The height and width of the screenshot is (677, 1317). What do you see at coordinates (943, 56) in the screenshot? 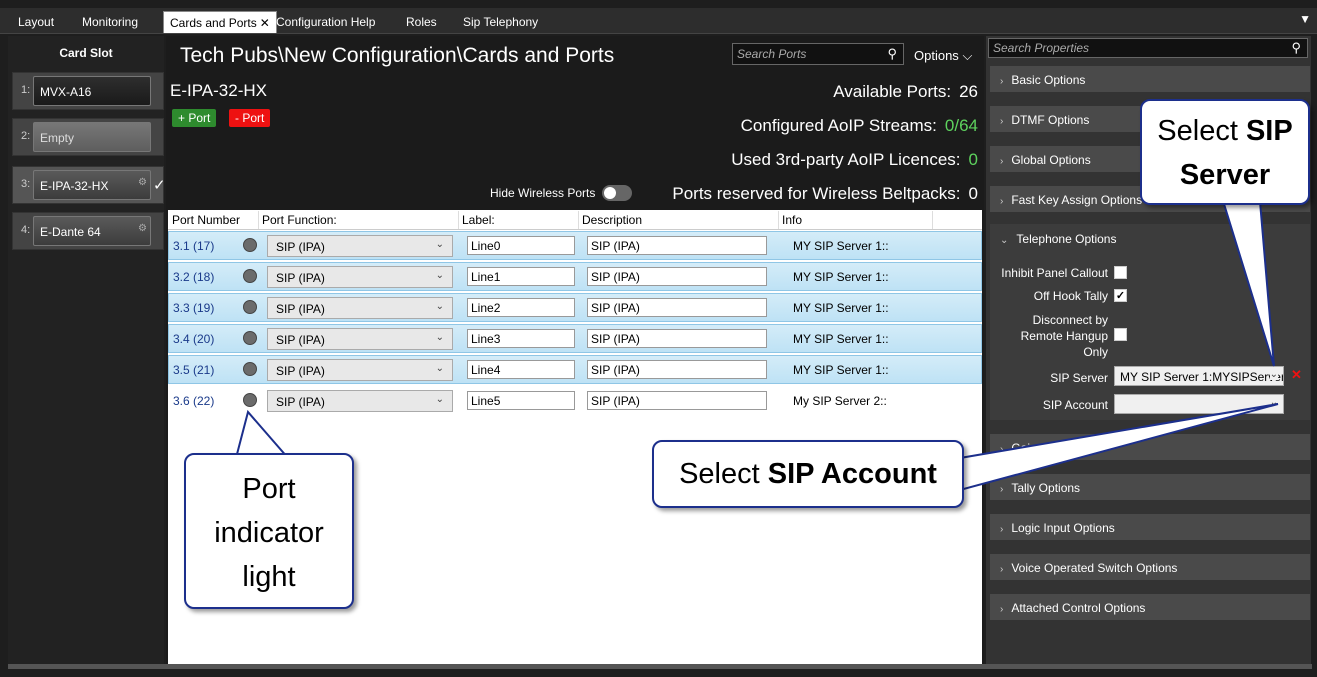
I see `options-menu: Options ⌵` at bounding box center [943, 56].